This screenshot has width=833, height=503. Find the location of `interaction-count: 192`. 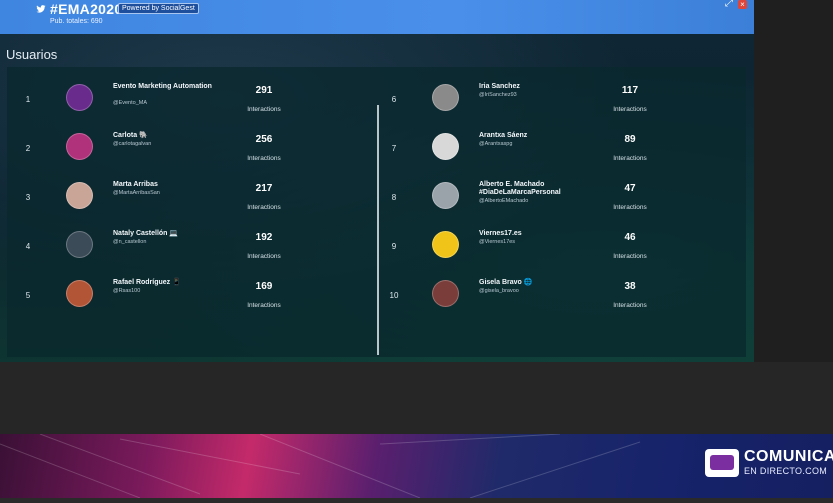

interaction-count: 192 is located at coordinates (264, 237).